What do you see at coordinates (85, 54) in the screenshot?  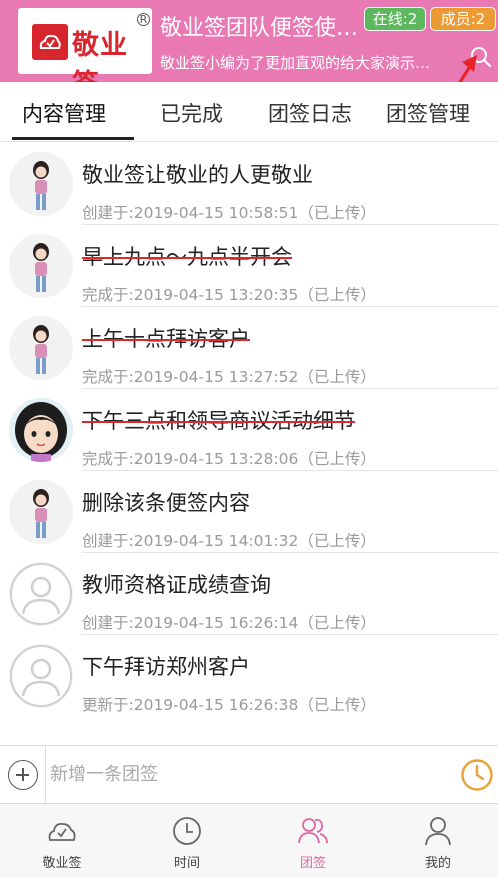 I see `app-logo: 敬业签 R` at bounding box center [85, 54].